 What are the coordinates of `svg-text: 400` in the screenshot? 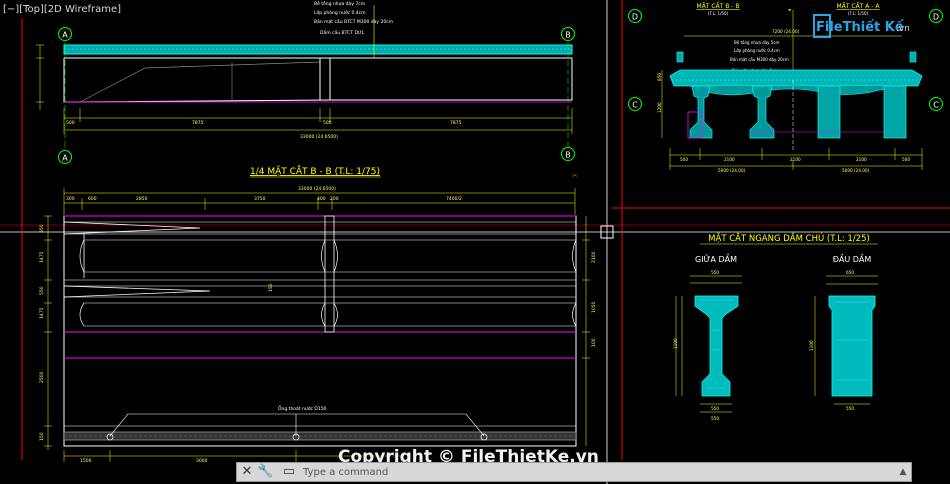 It's located at (321, 199).